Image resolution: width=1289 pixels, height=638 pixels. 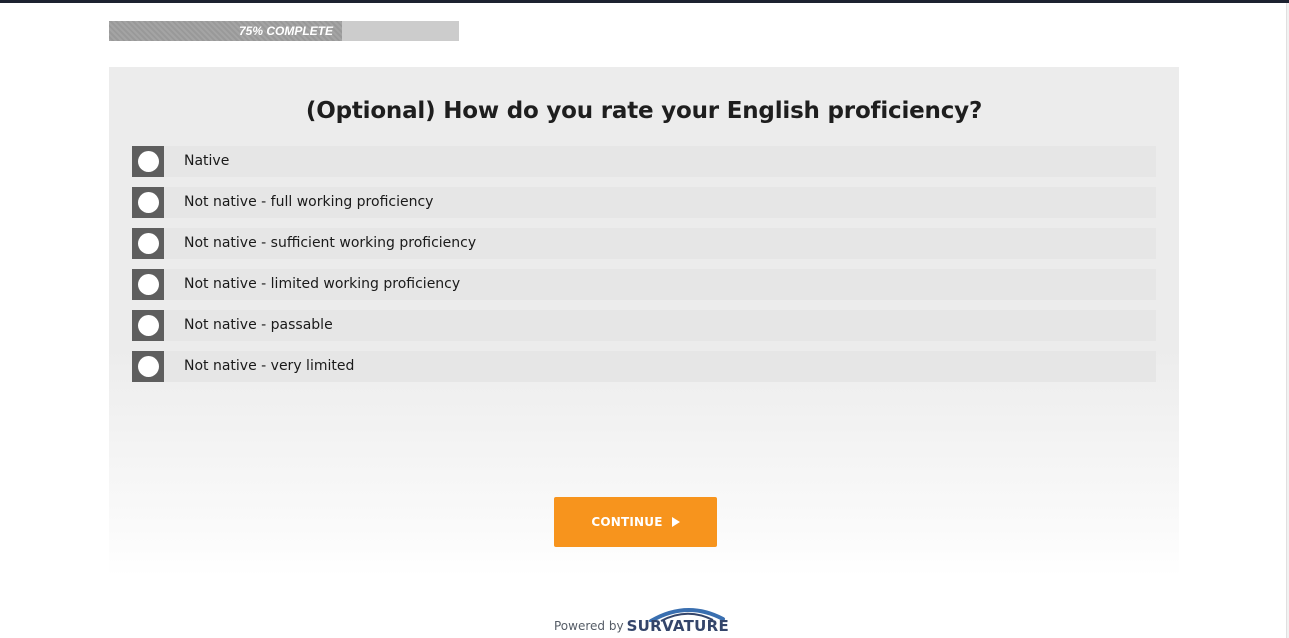 What do you see at coordinates (644, 202) in the screenshot?
I see `answer-option-full-working: Not native - full working proficiency` at bounding box center [644, 202].